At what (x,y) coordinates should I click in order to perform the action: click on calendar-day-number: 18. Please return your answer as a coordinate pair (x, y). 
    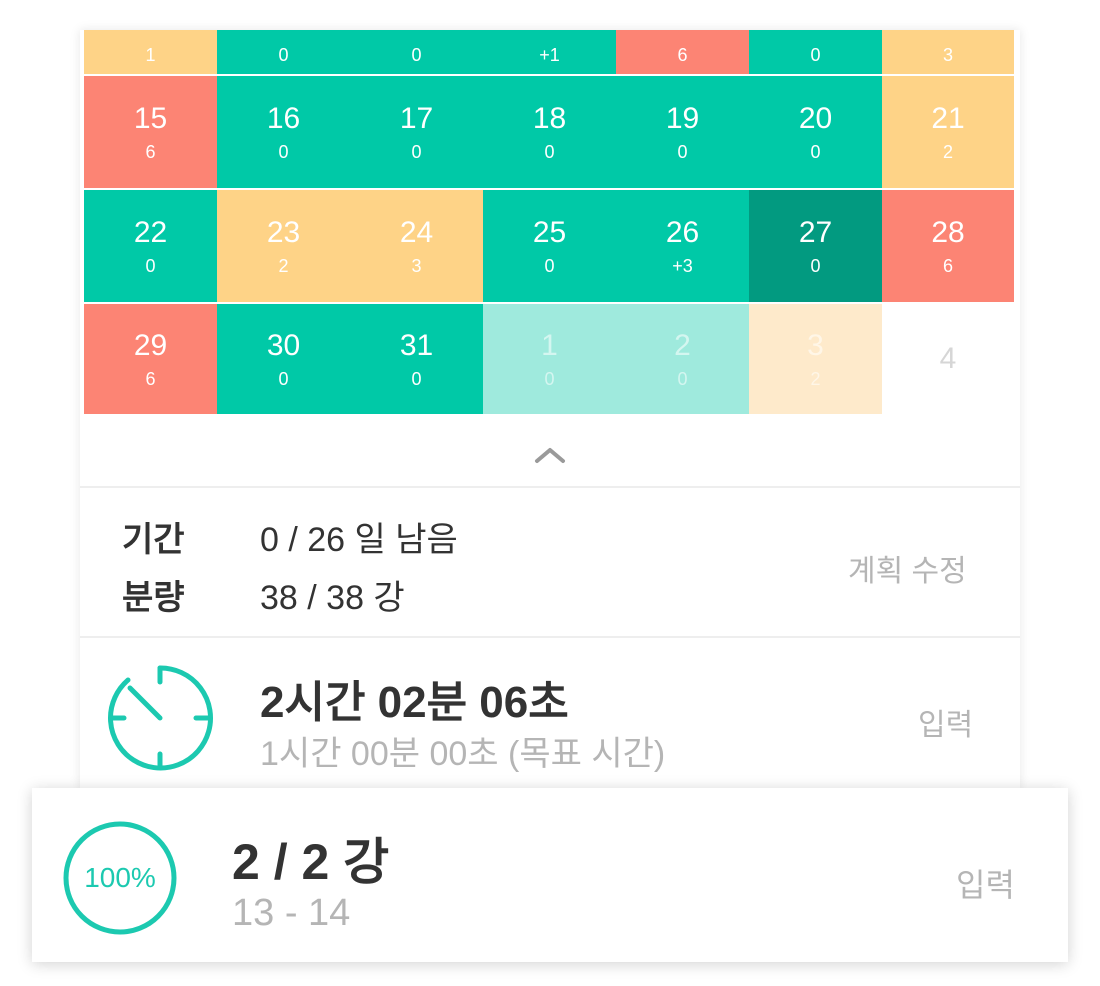
    Looking at the image, I should click on (549, 118).